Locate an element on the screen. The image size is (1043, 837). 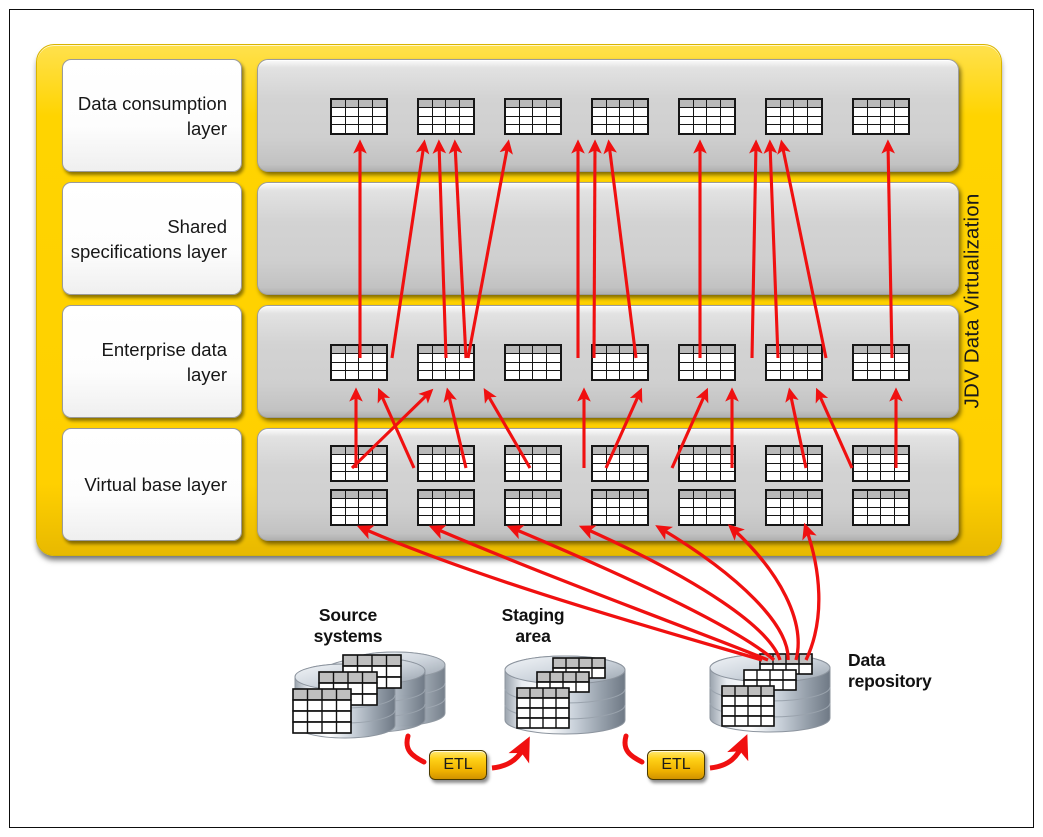
layer-panel-data-consumption is located at coordinates (608, 115).